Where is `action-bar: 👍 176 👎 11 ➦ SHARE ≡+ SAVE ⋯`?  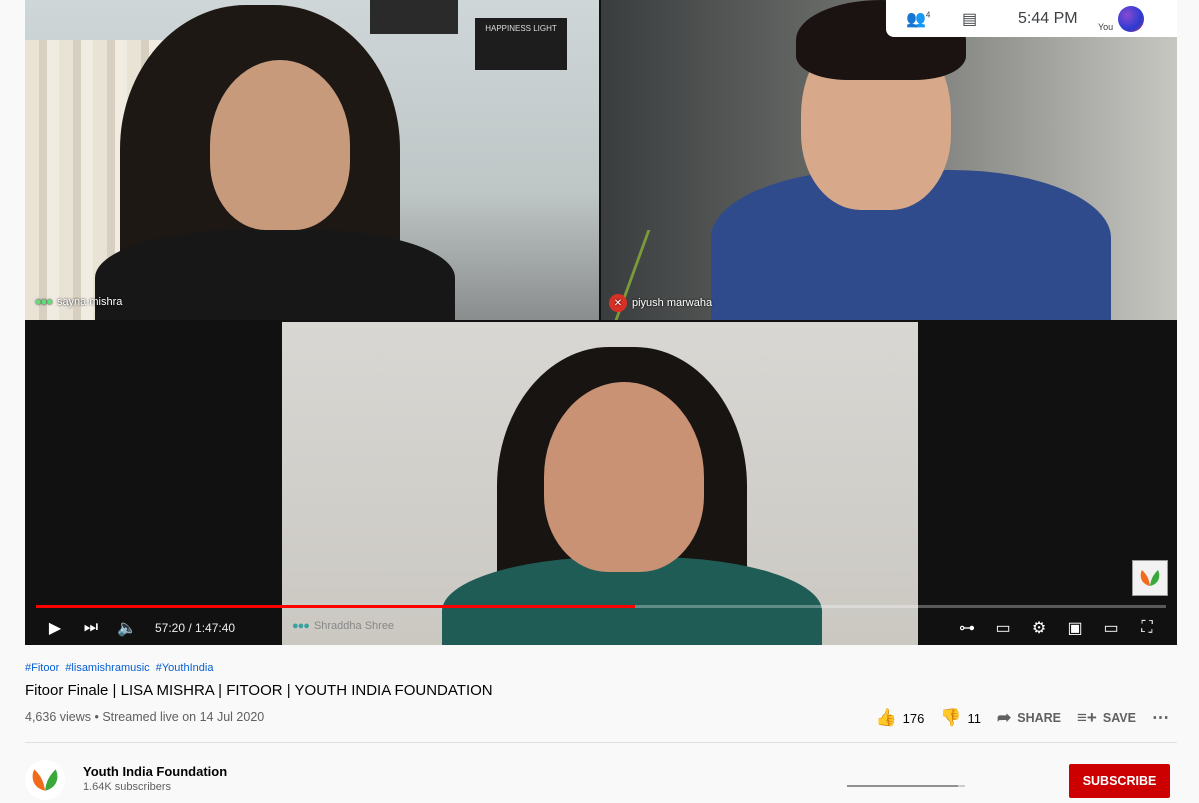
action-bar: 👍 176 👎 11 ➦ SHARE ≡+ SAVE ⋯ is located at coordinates (1014, 718).